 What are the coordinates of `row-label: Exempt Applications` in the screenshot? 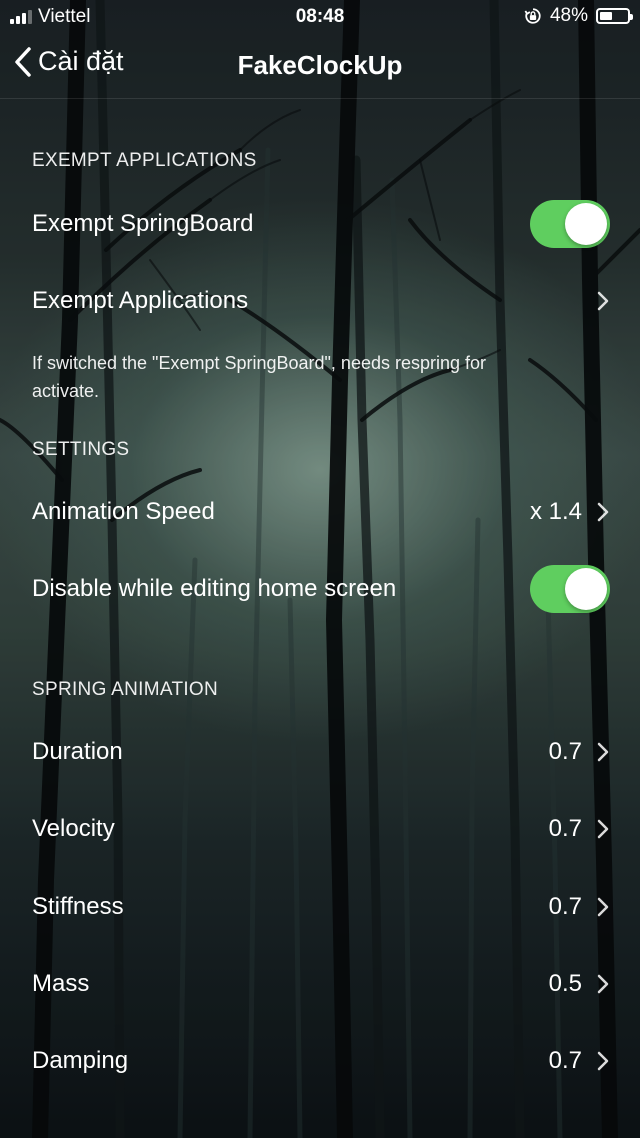 It's located at (140, 300).